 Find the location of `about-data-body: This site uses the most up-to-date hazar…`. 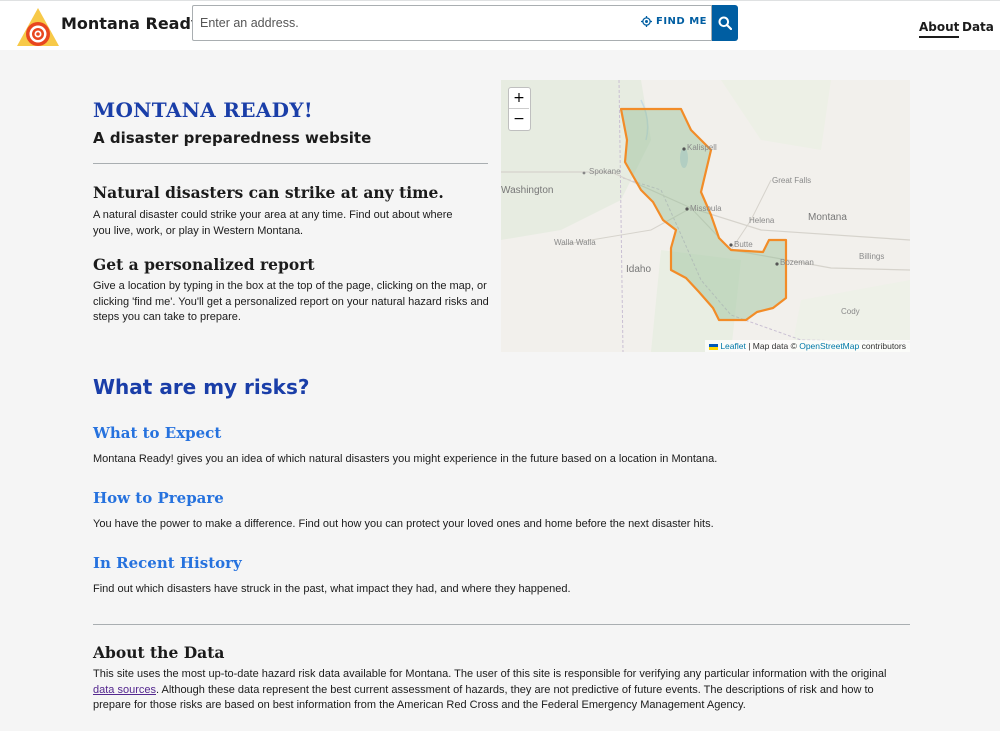

about-data-body: This site uses the most up-to-date hazar… is located at coordinates (498, 690).